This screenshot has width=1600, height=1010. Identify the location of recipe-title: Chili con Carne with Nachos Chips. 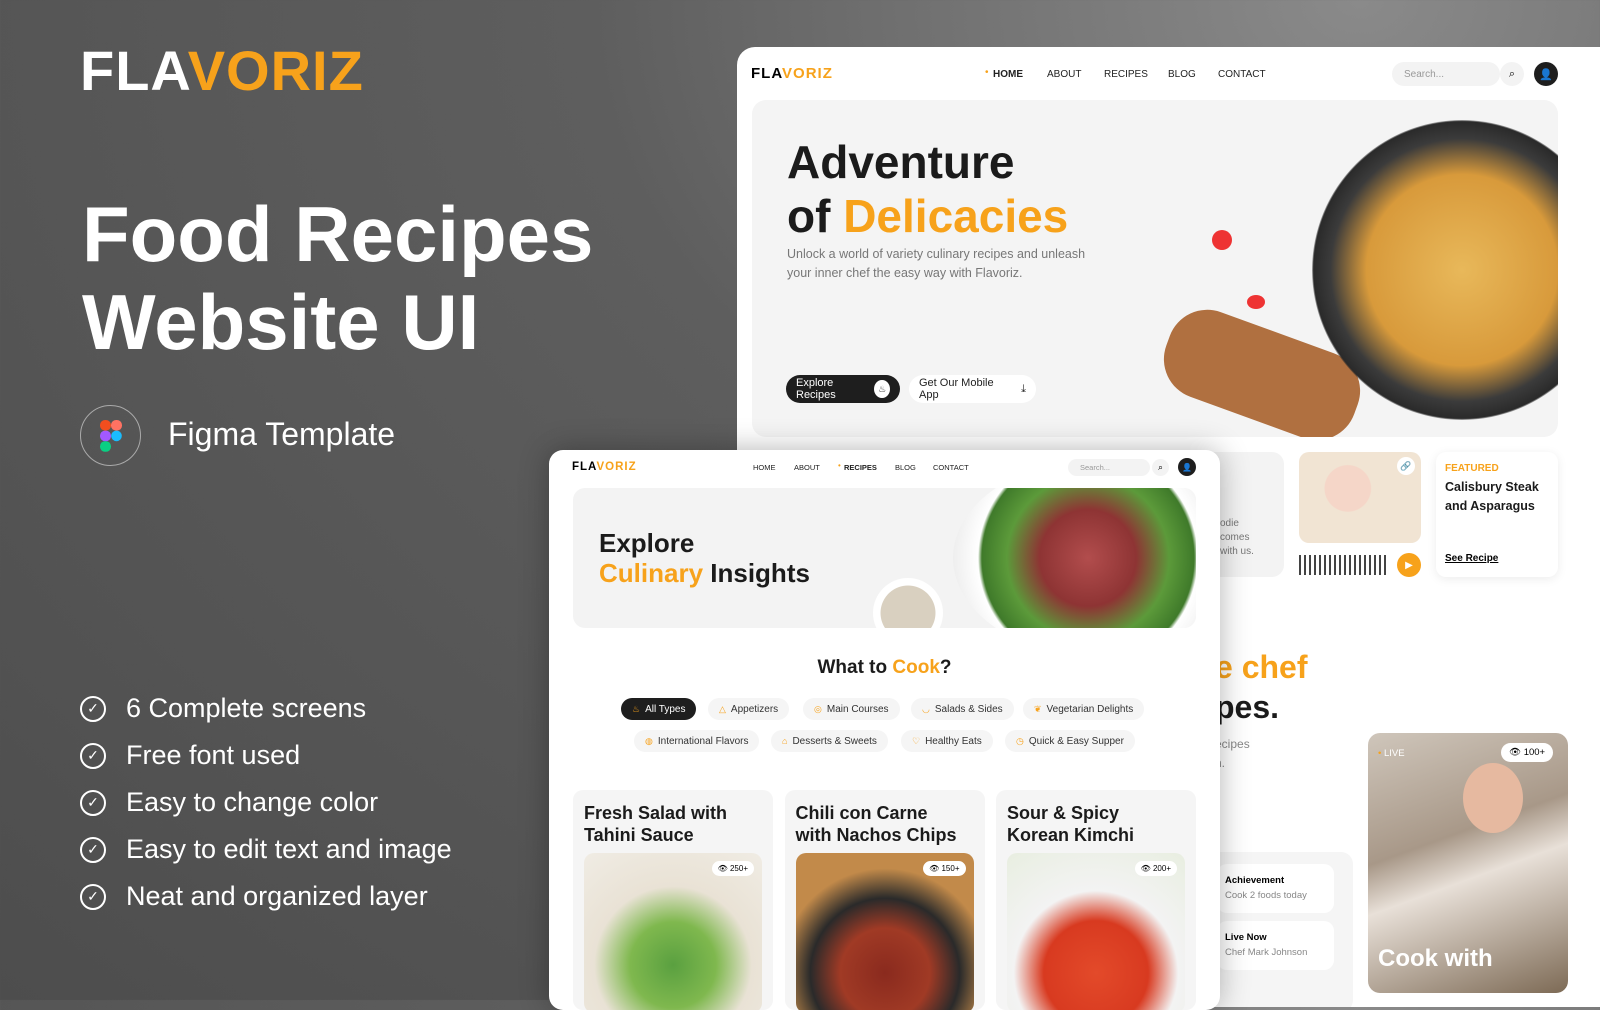
(876, 824).